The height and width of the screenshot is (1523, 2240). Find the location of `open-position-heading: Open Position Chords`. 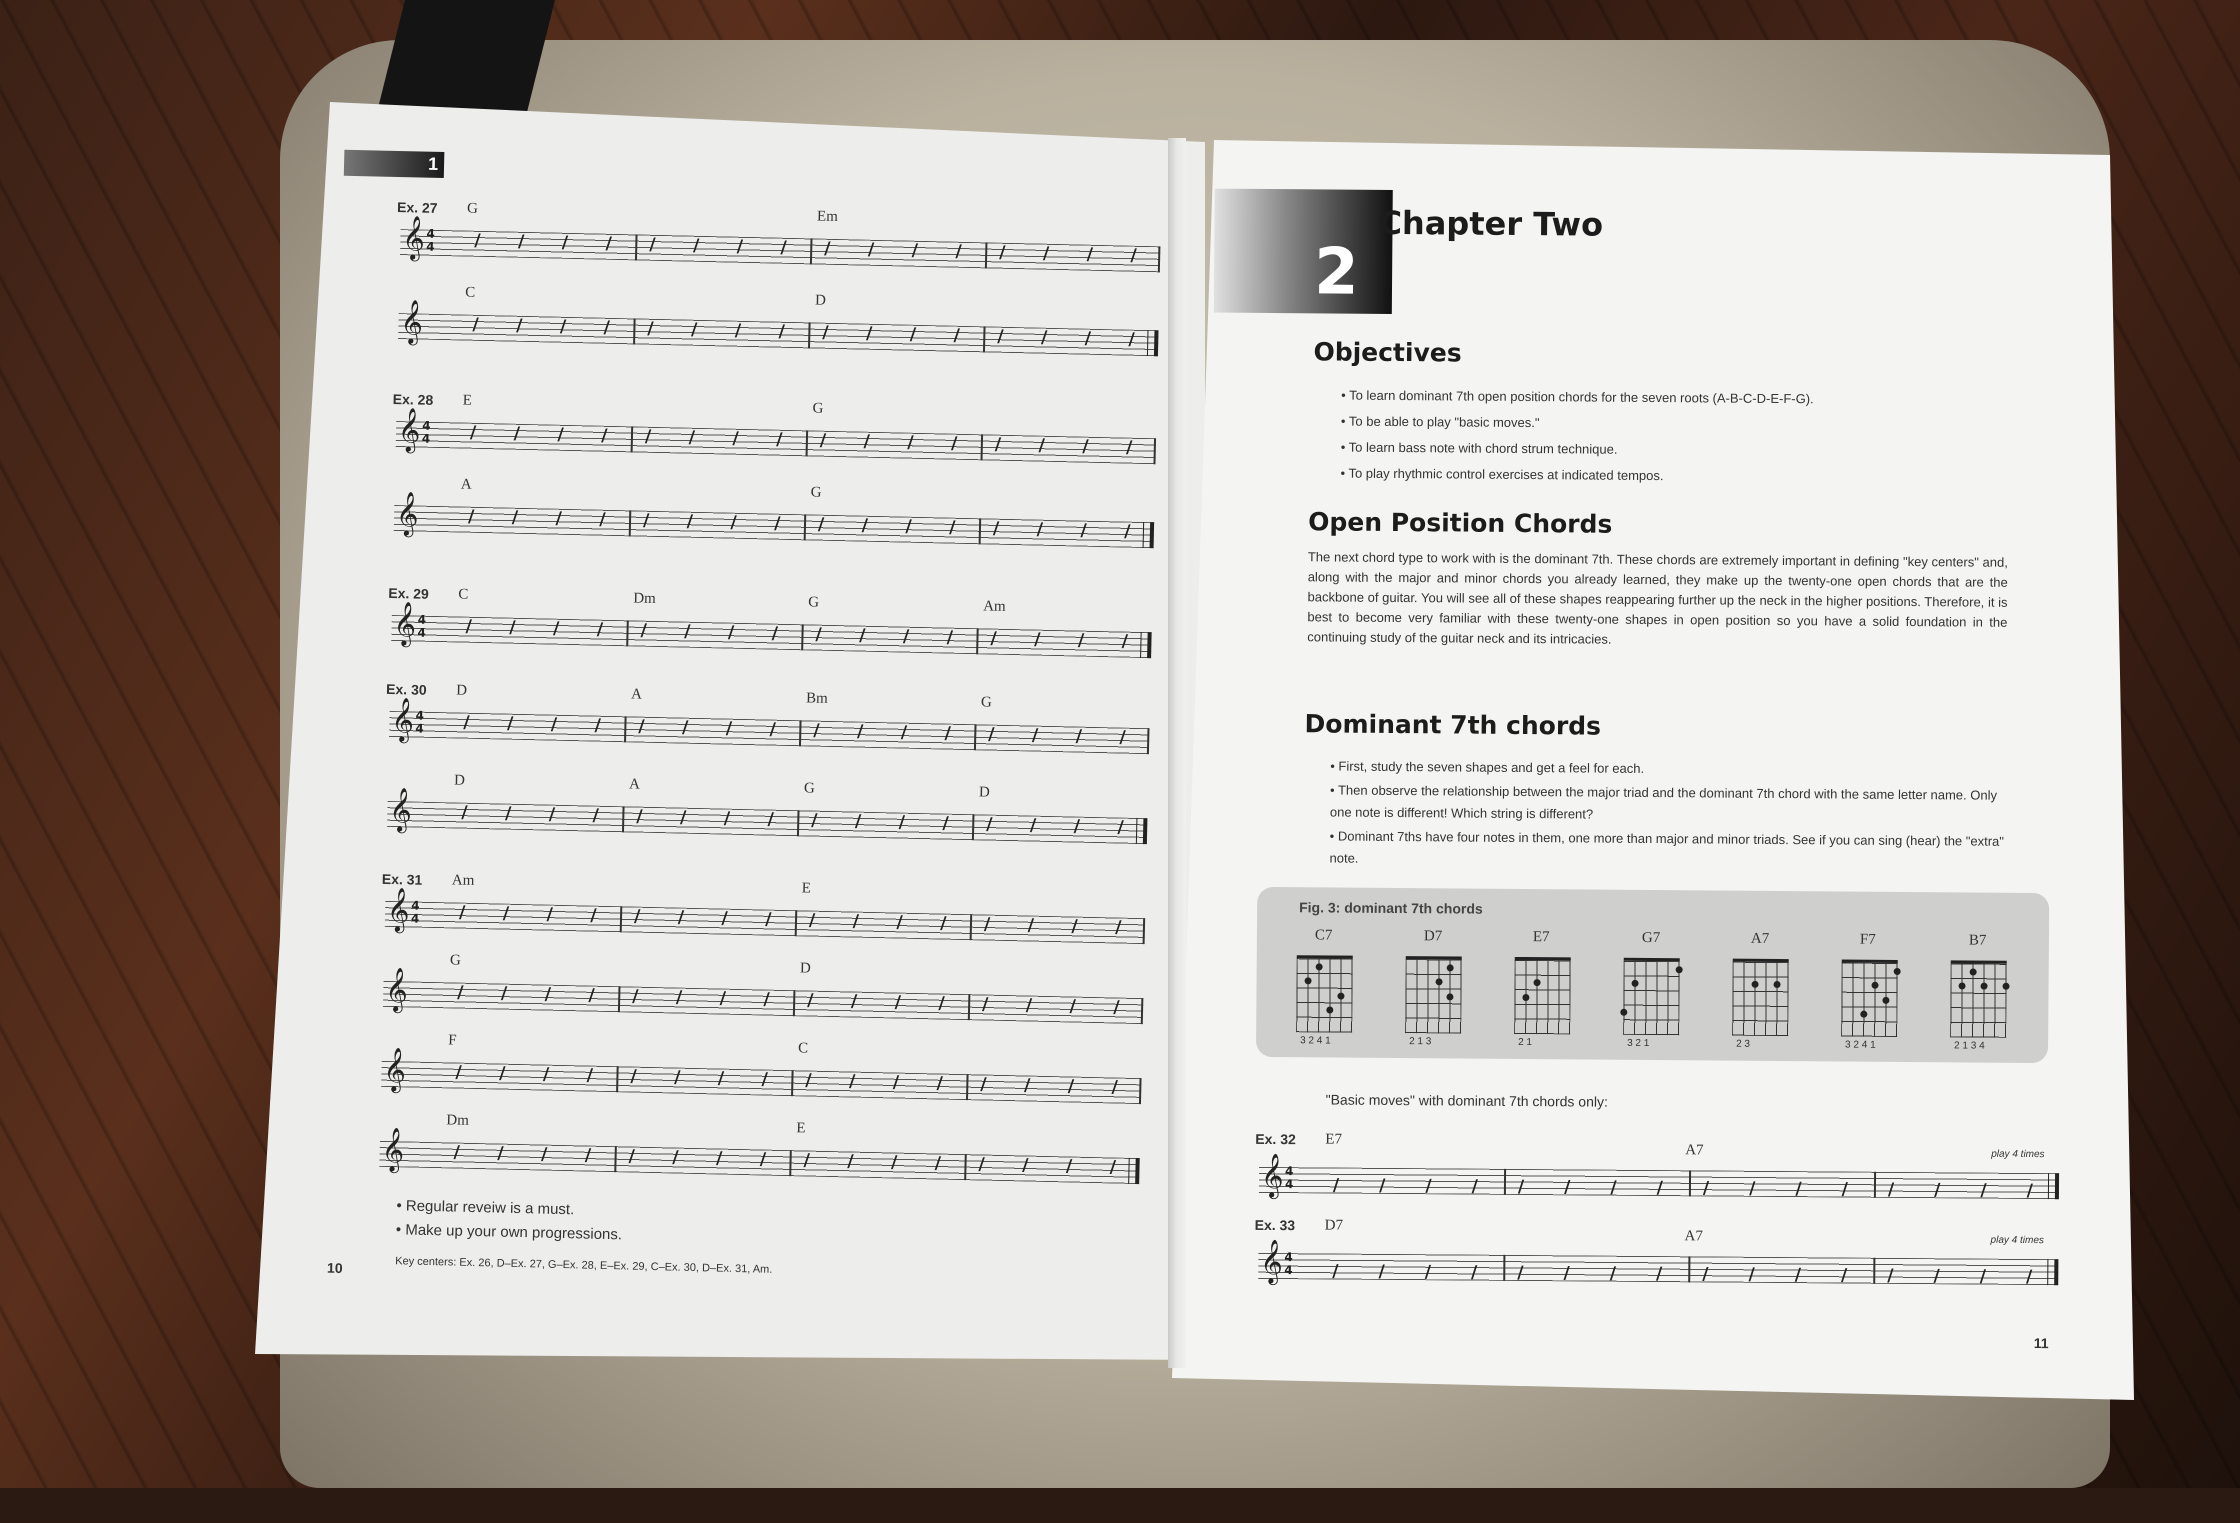

open-position-heading: Open Position Chords is located at coordinates (1460, 523).